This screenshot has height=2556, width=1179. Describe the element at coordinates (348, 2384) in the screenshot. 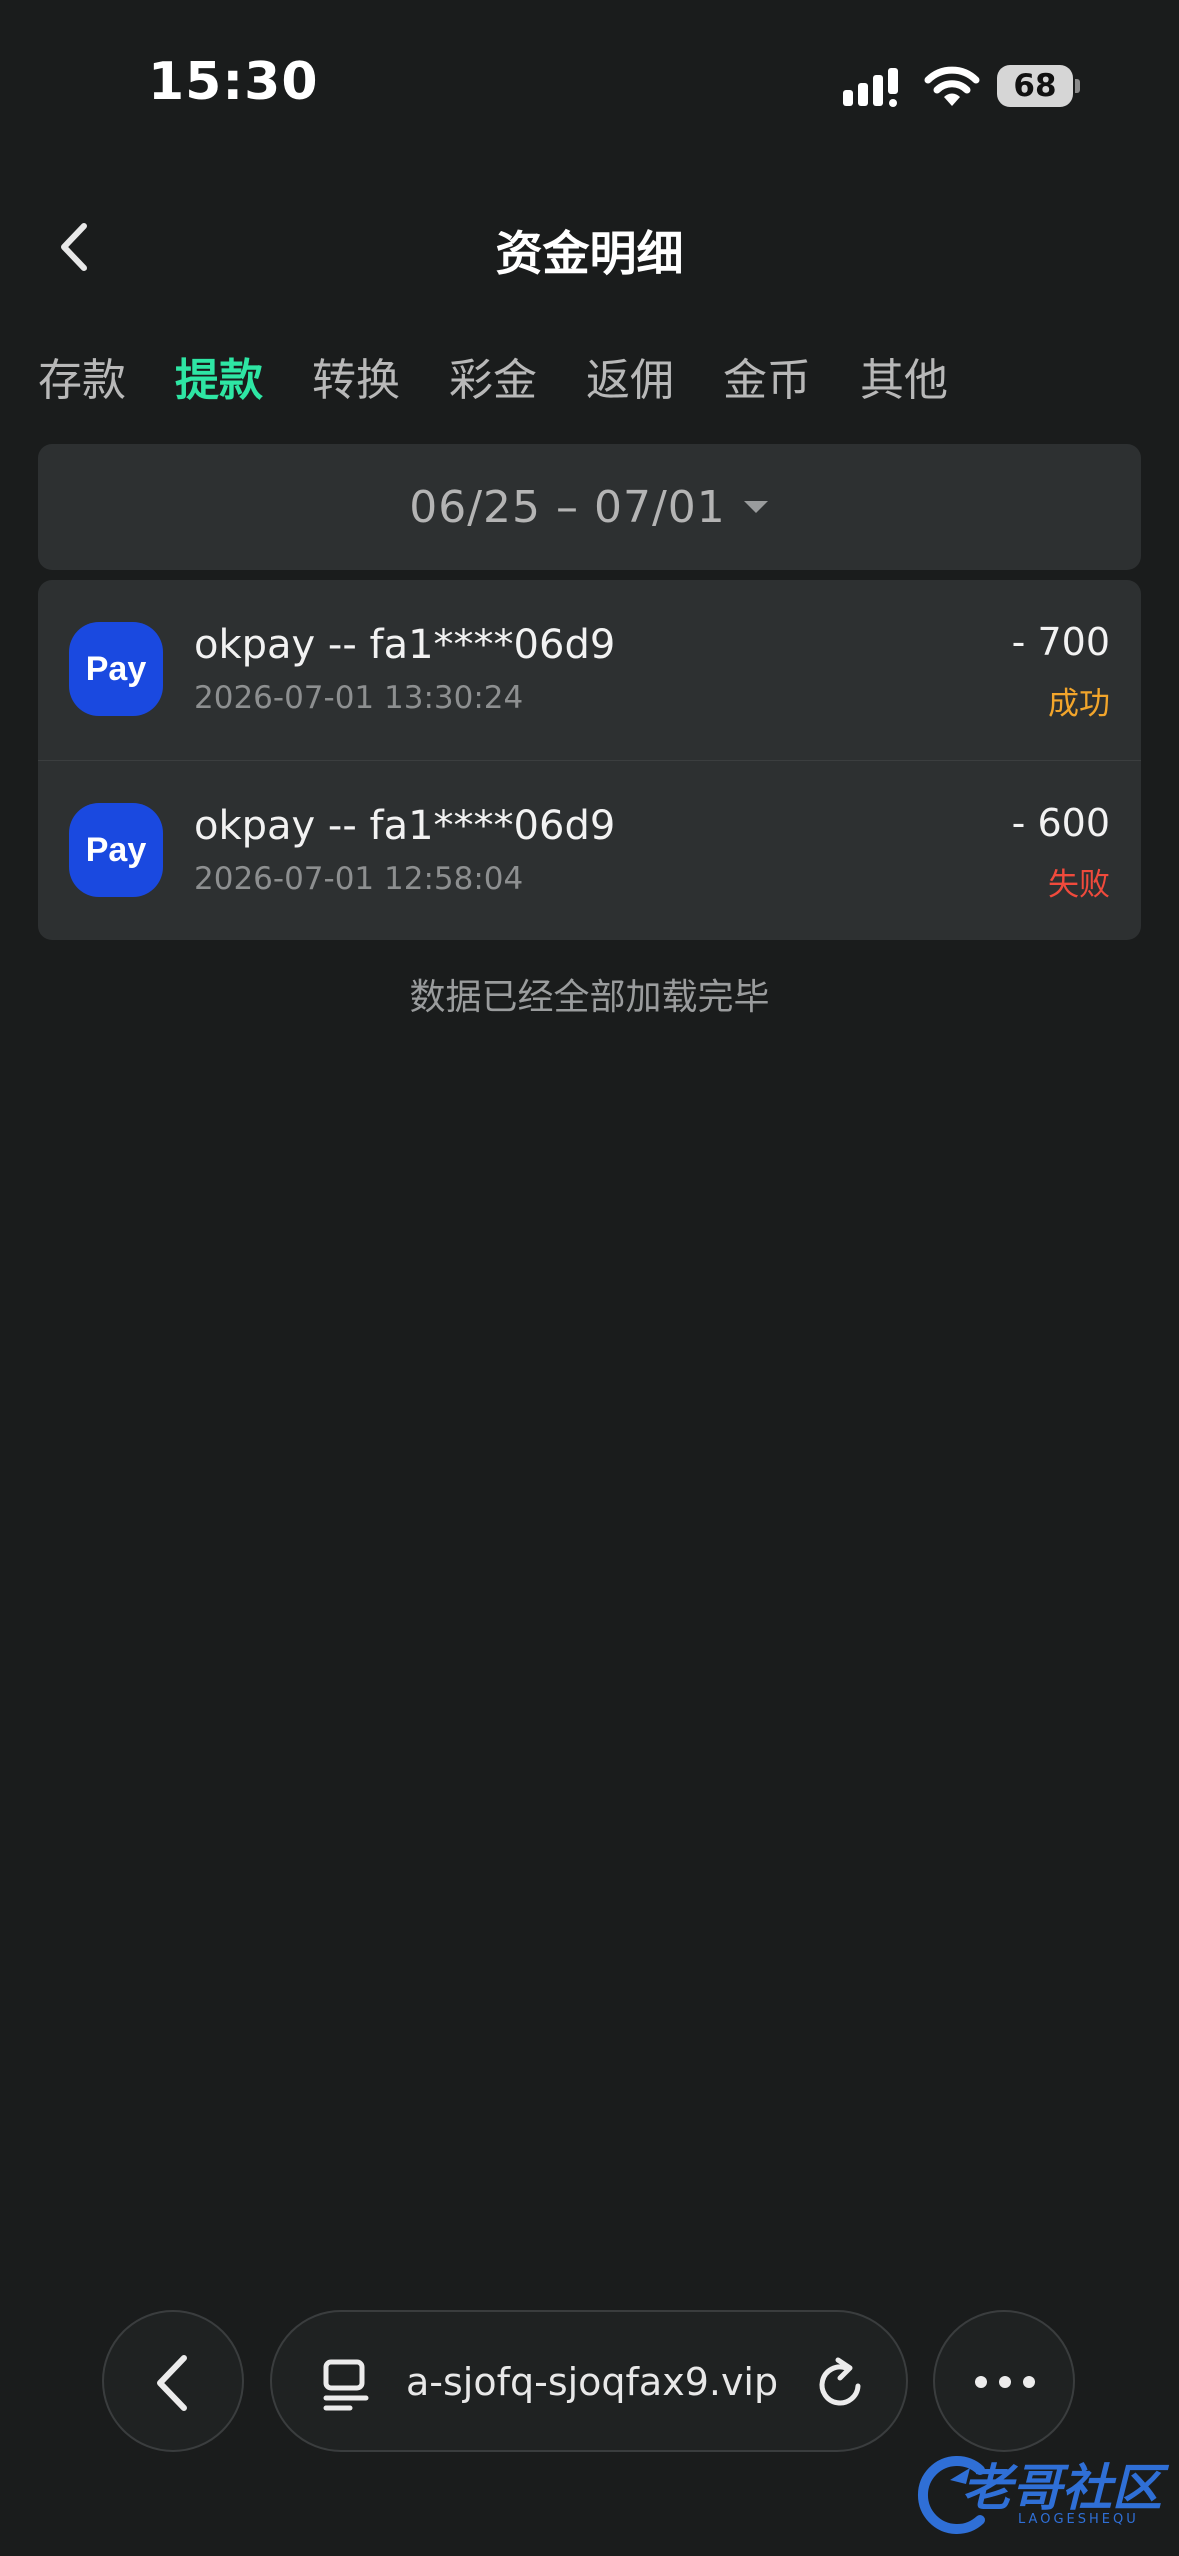

I see `tabs-overview-icon` at that location.